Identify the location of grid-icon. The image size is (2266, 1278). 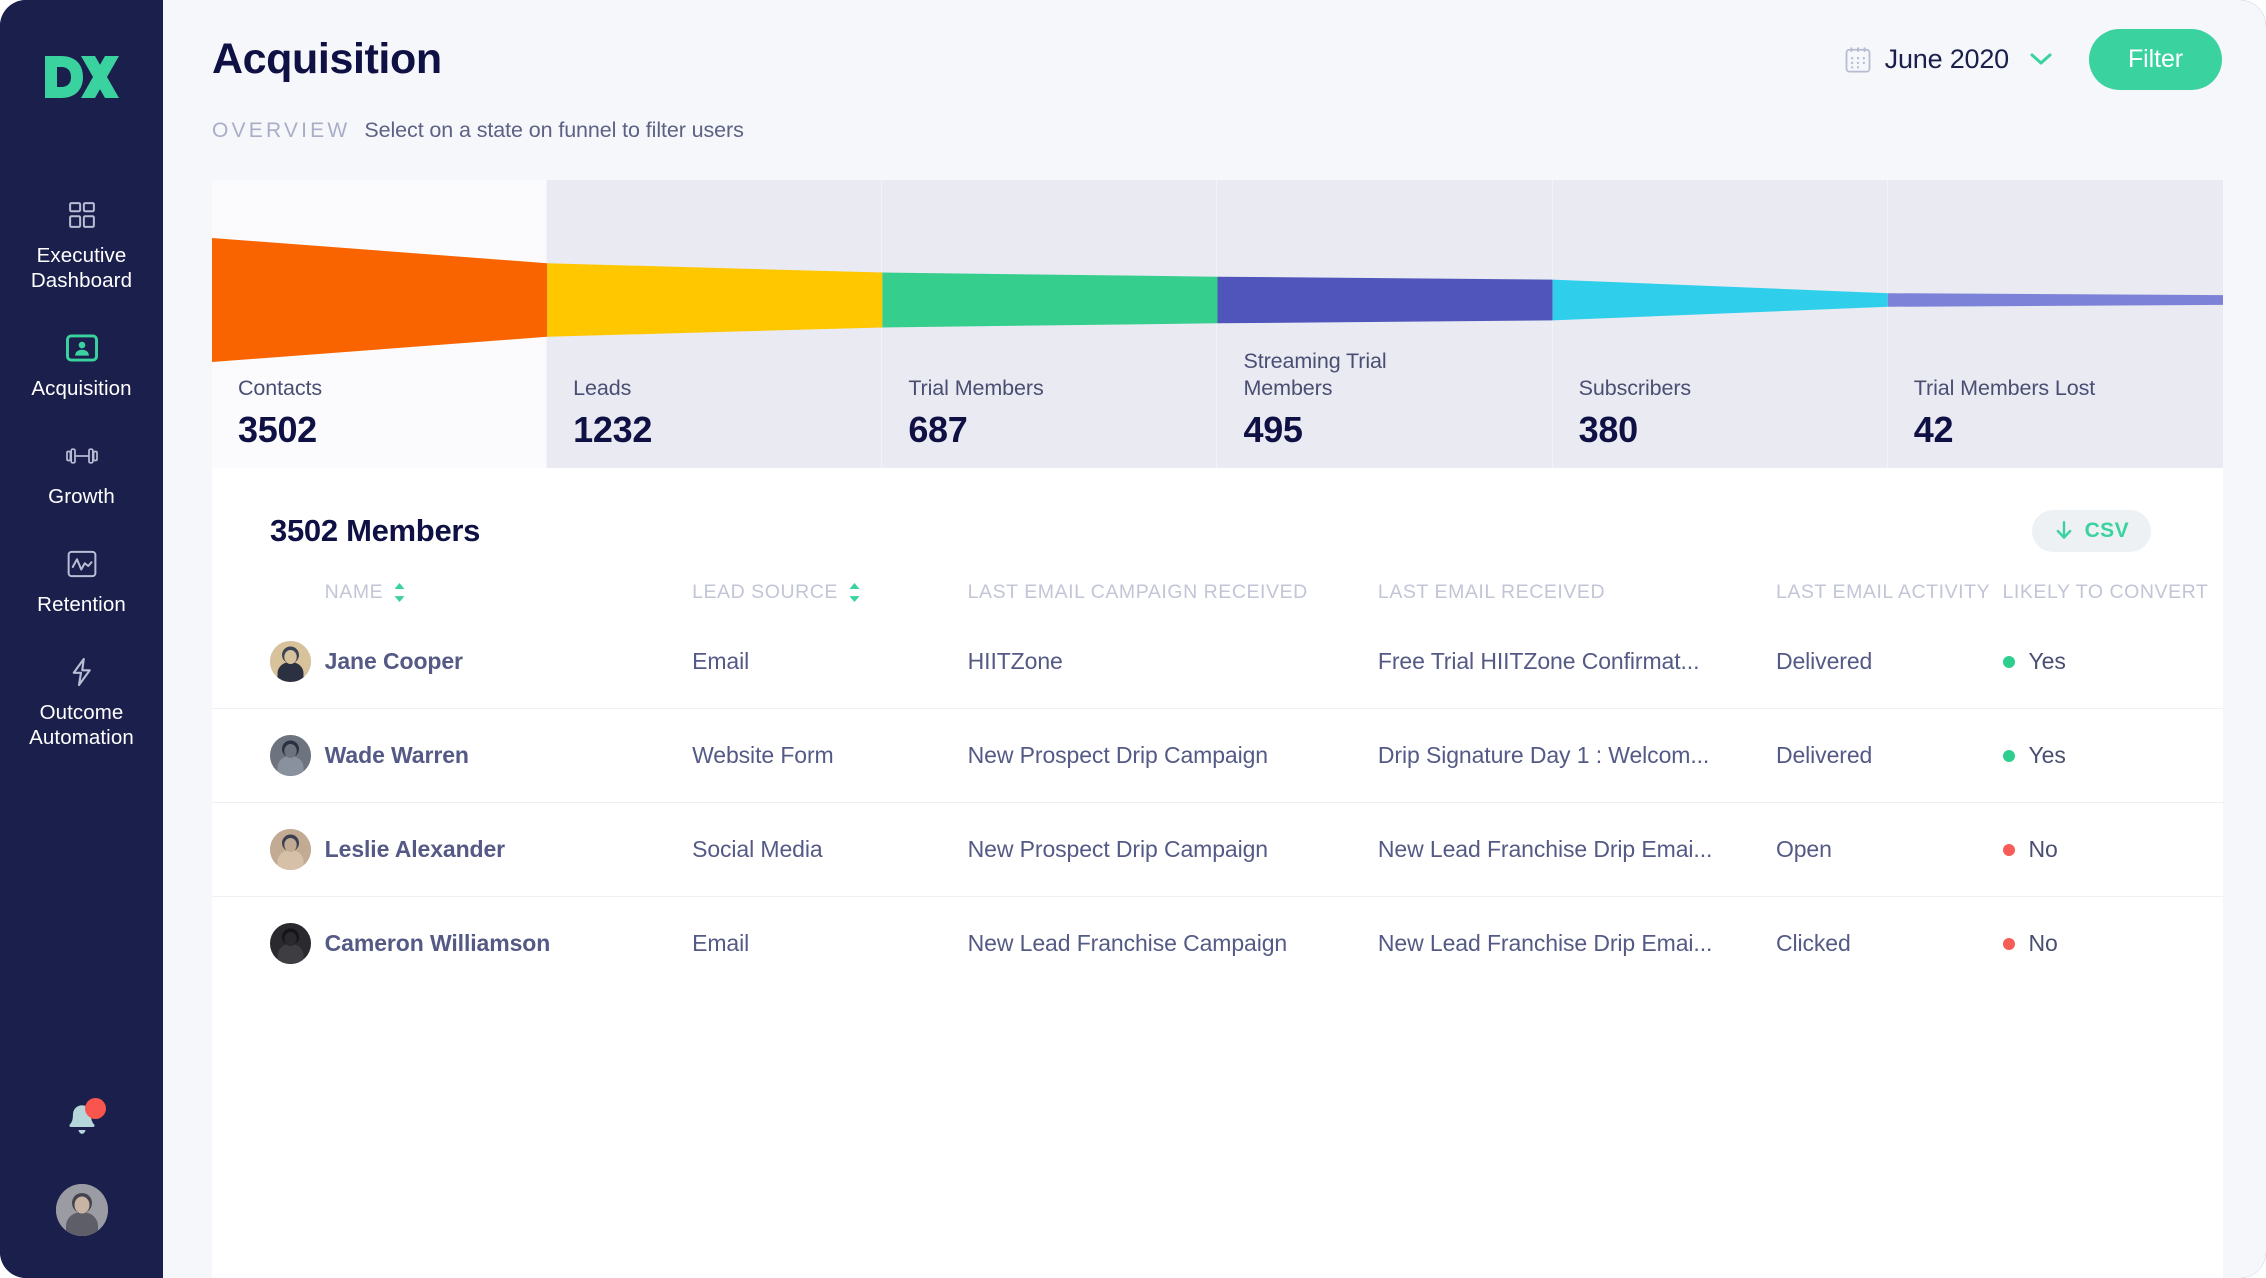
(82, 215).